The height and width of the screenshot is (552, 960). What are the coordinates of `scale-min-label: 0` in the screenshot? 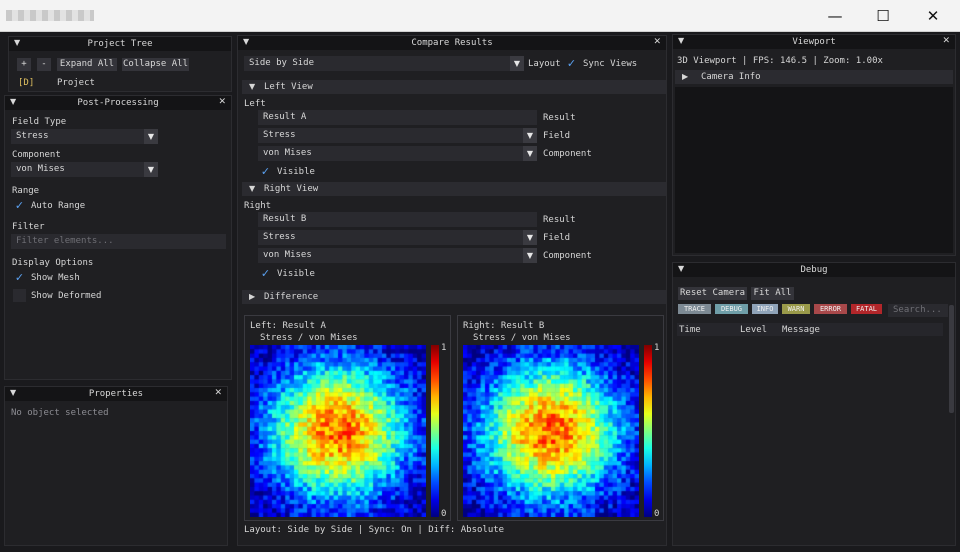 It's located at (444, 514).